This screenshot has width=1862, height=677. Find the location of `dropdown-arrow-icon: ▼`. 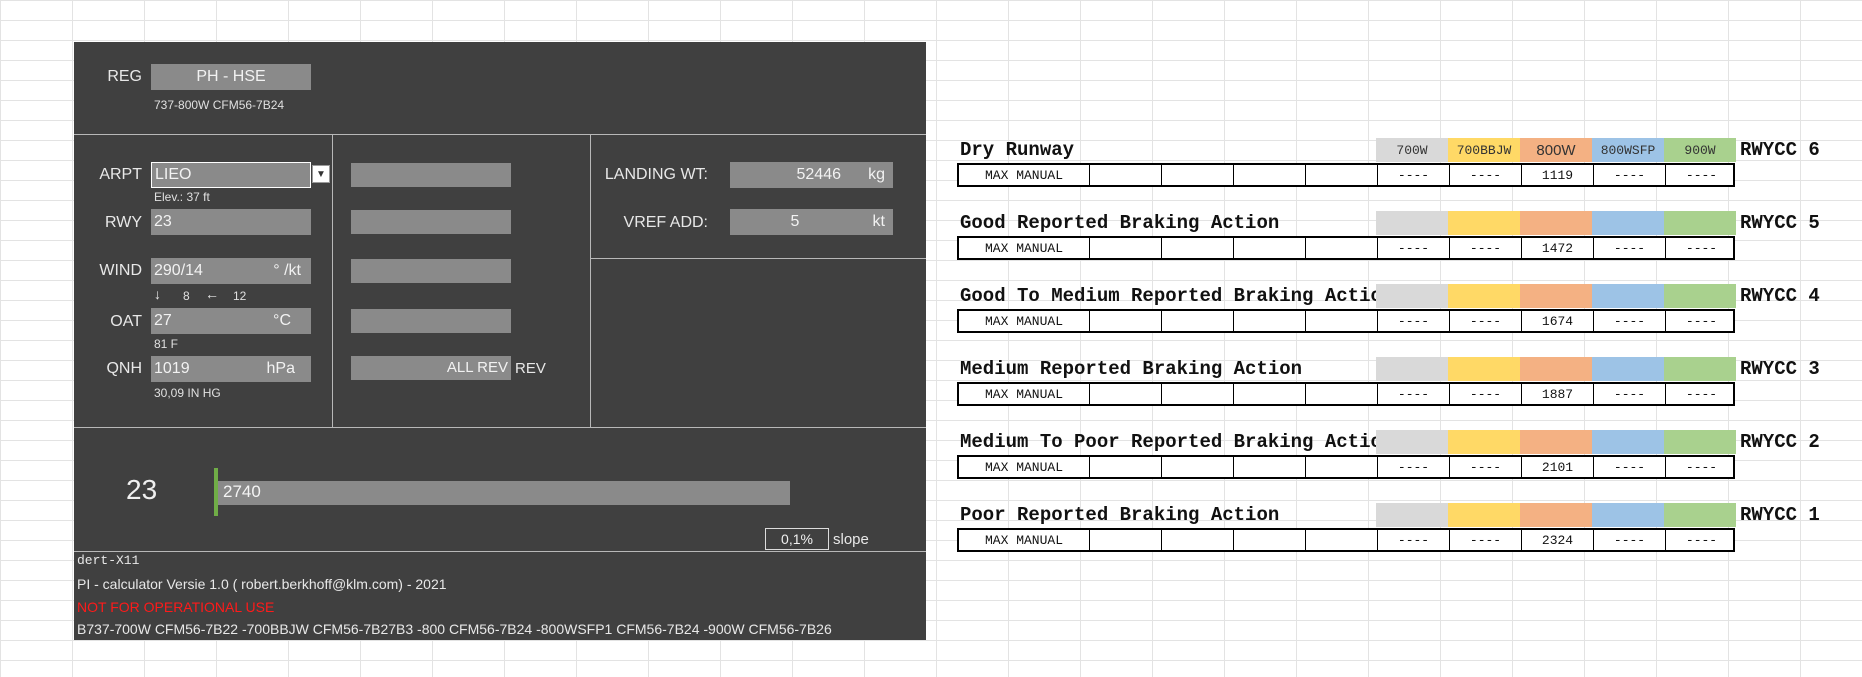

dropdown-arrow-icon: ▼ is located at coordinates (321, 174).